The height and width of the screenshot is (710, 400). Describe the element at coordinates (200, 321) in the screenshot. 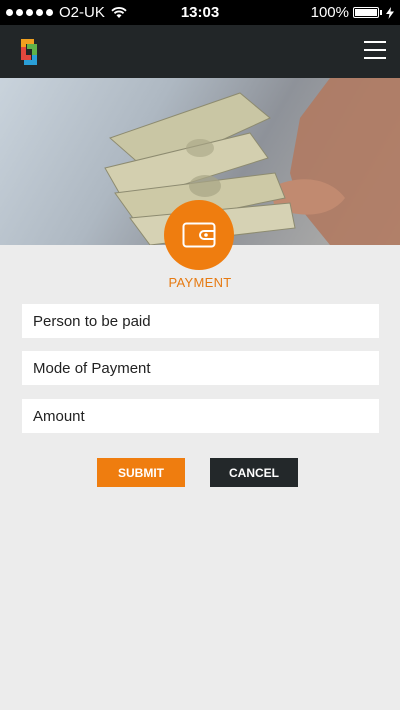

I see `person-to-be-paid-input` at that location.